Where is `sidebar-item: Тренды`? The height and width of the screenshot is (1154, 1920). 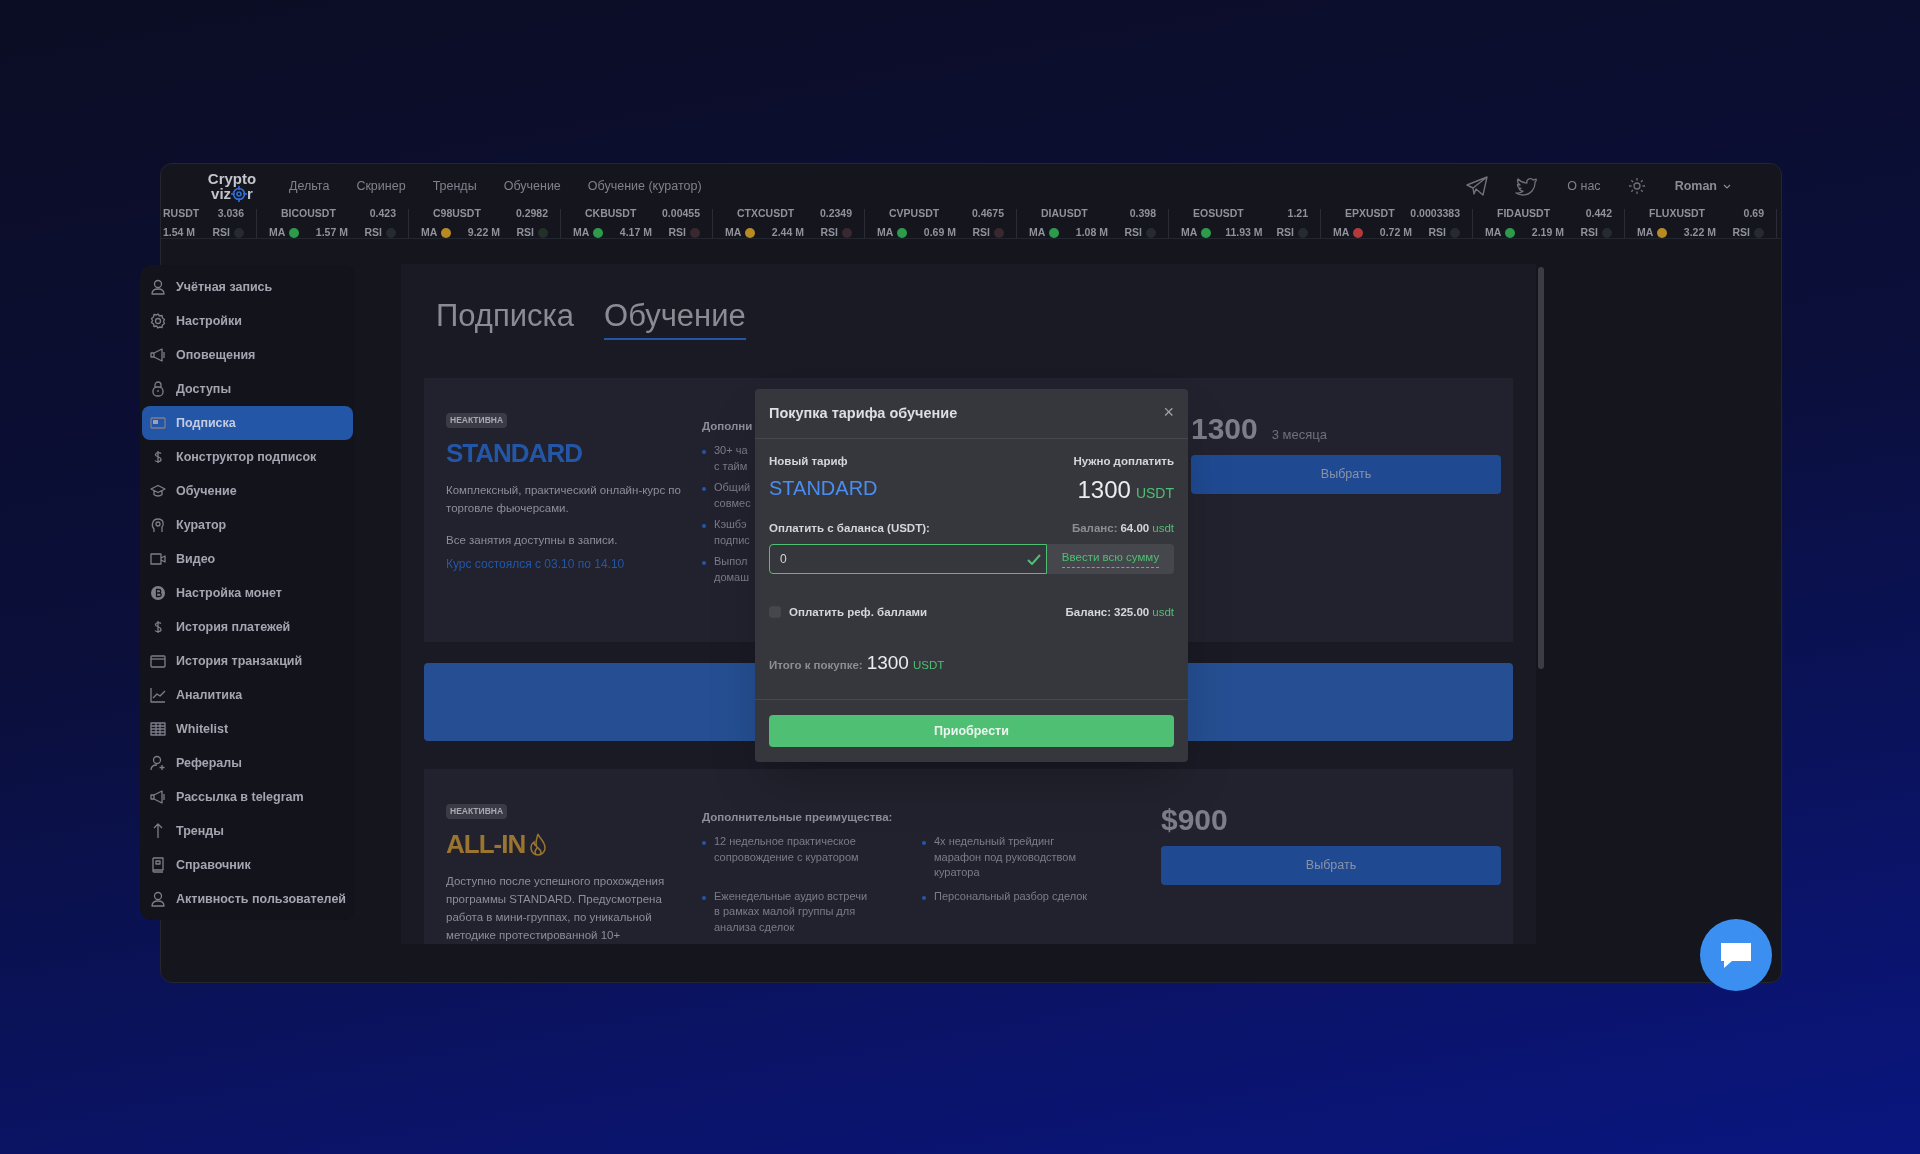
sidebar-item: Тренды is located at coordinates (247, 831).